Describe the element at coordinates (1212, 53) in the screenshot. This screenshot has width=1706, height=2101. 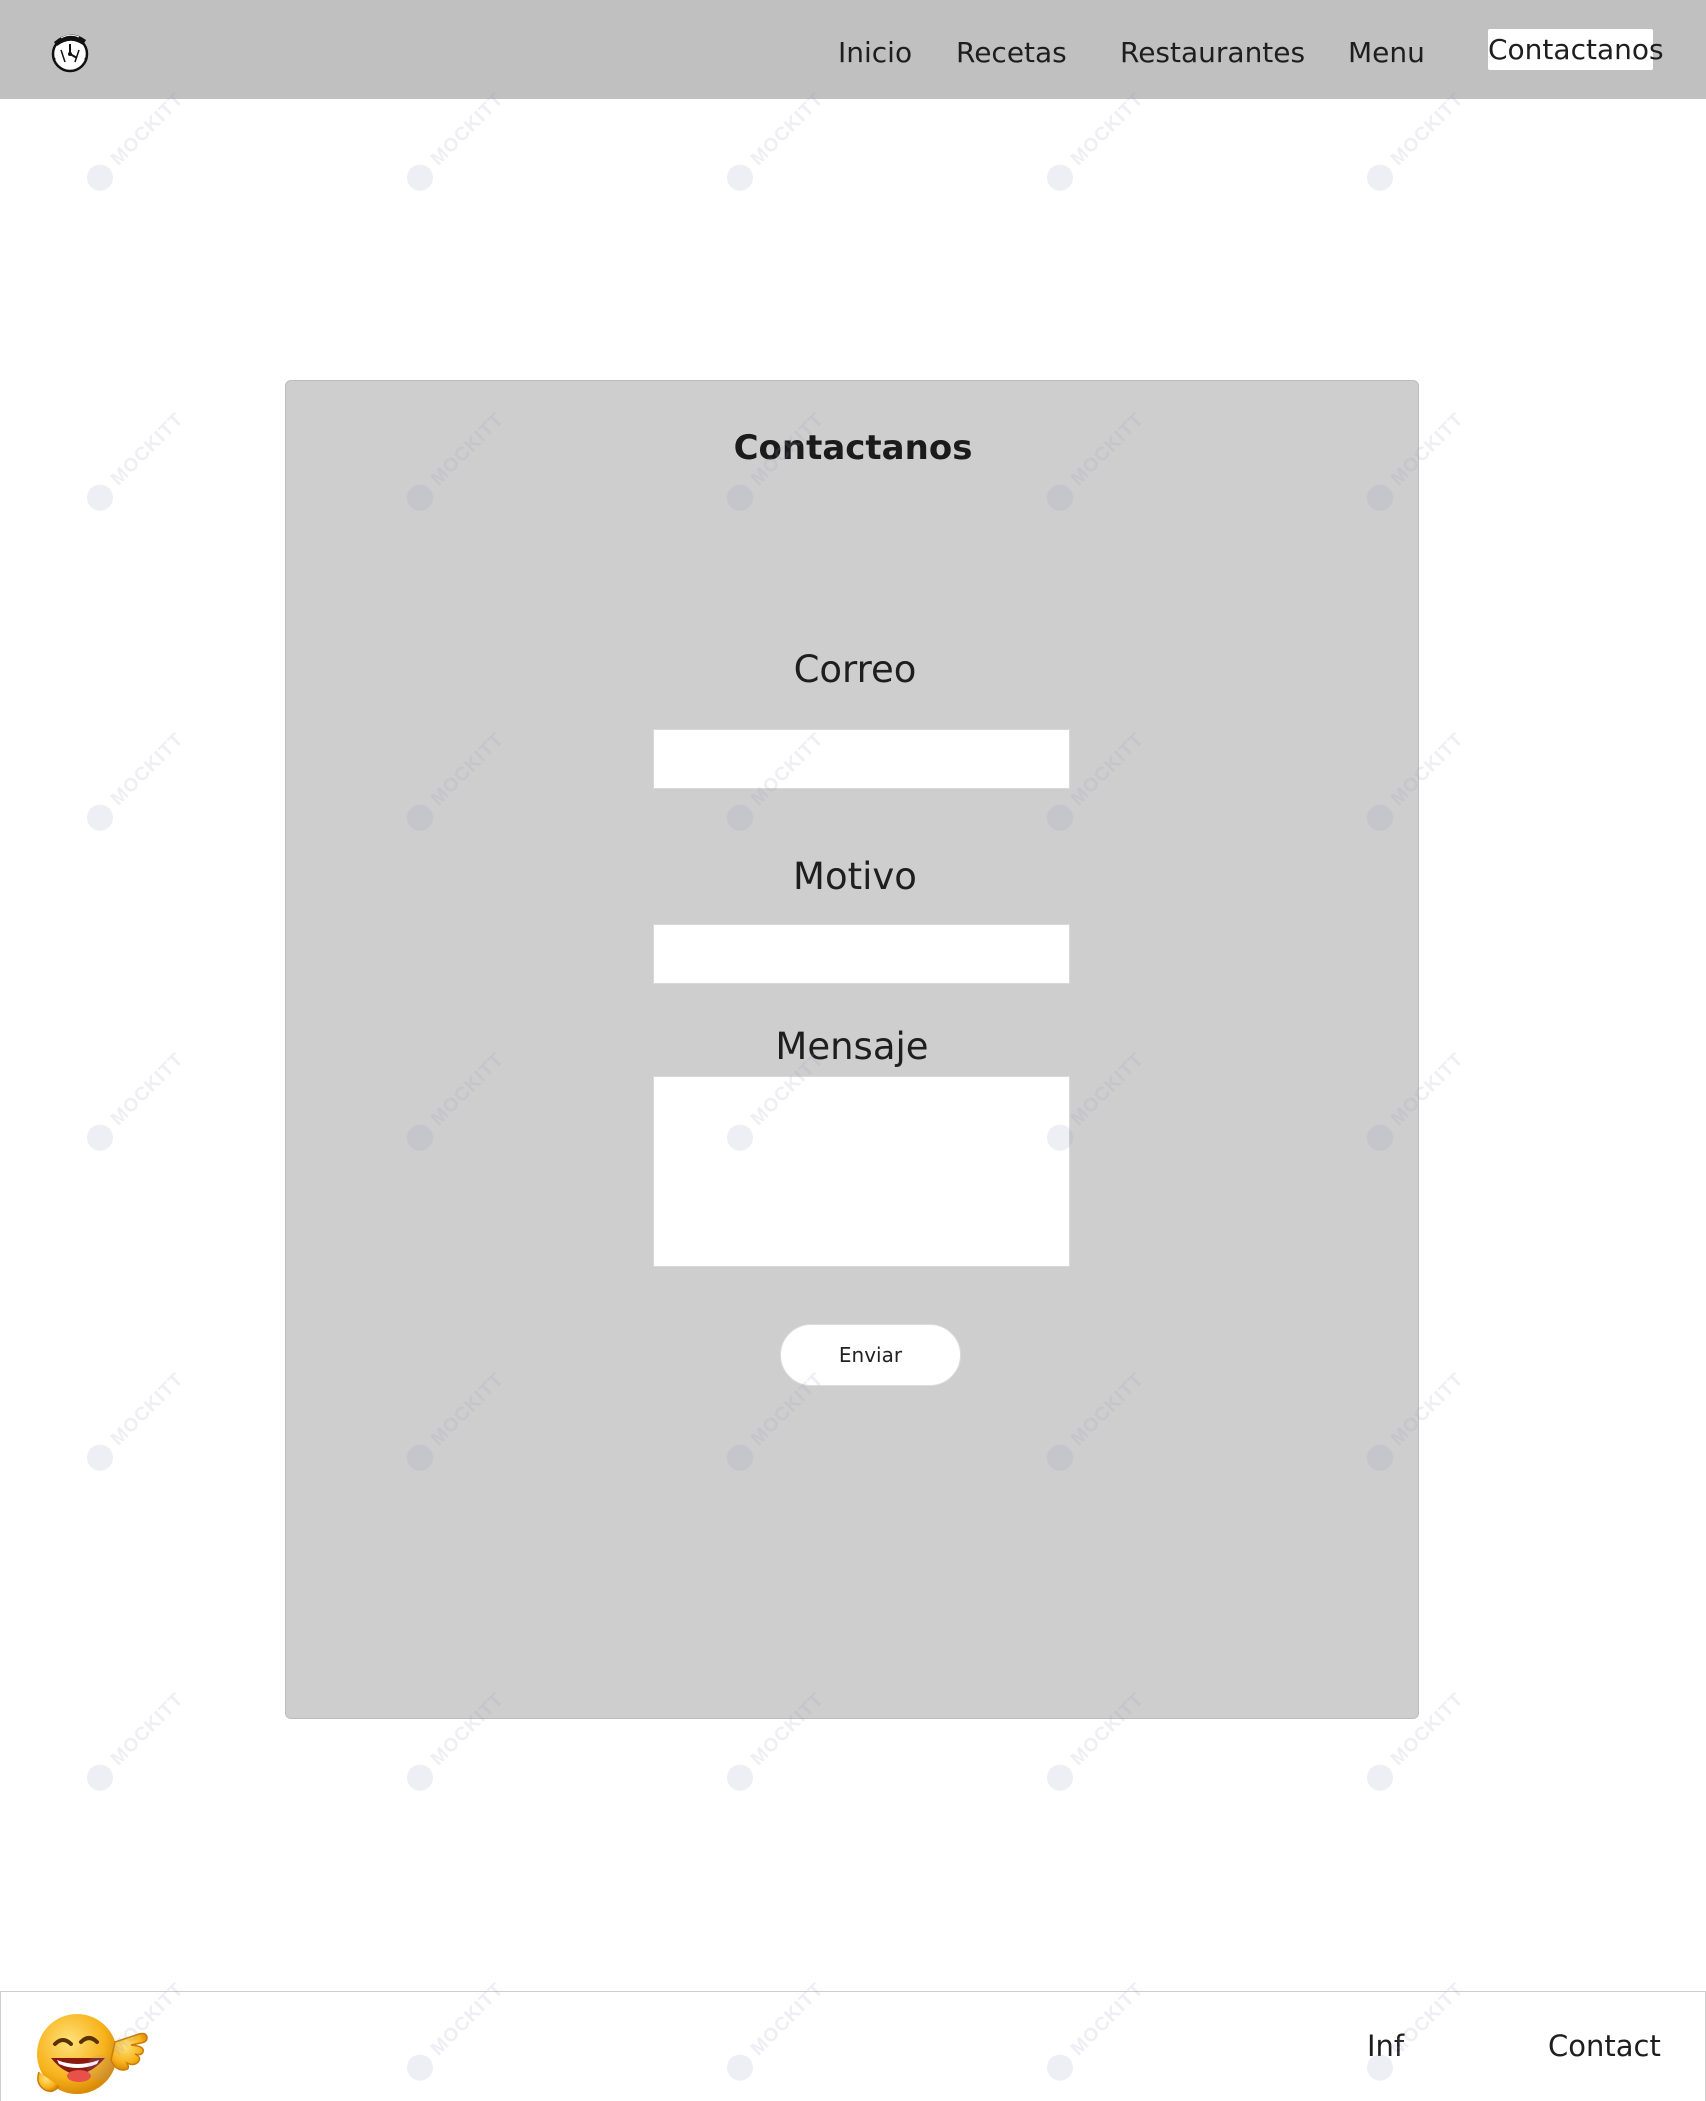
I see `nav-link-restaurantes: Restaurantes` at that location.